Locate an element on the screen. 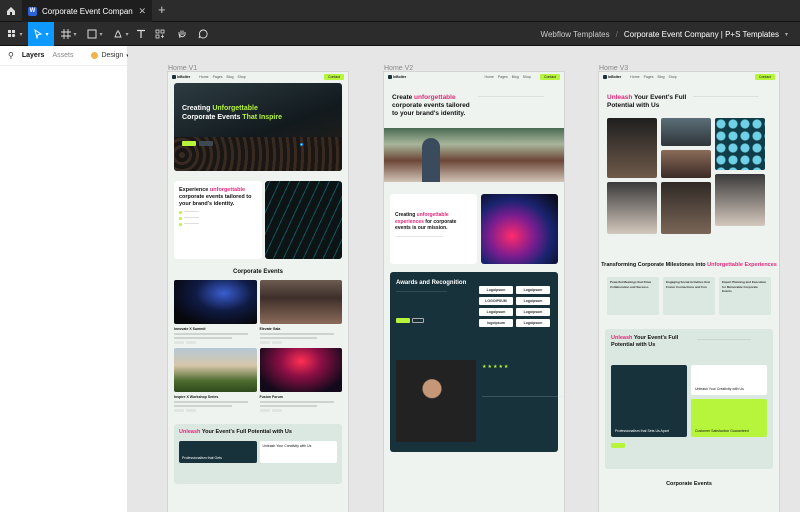  professionalism-card: Professionalism that Gets is located at coordinates (218, 451).